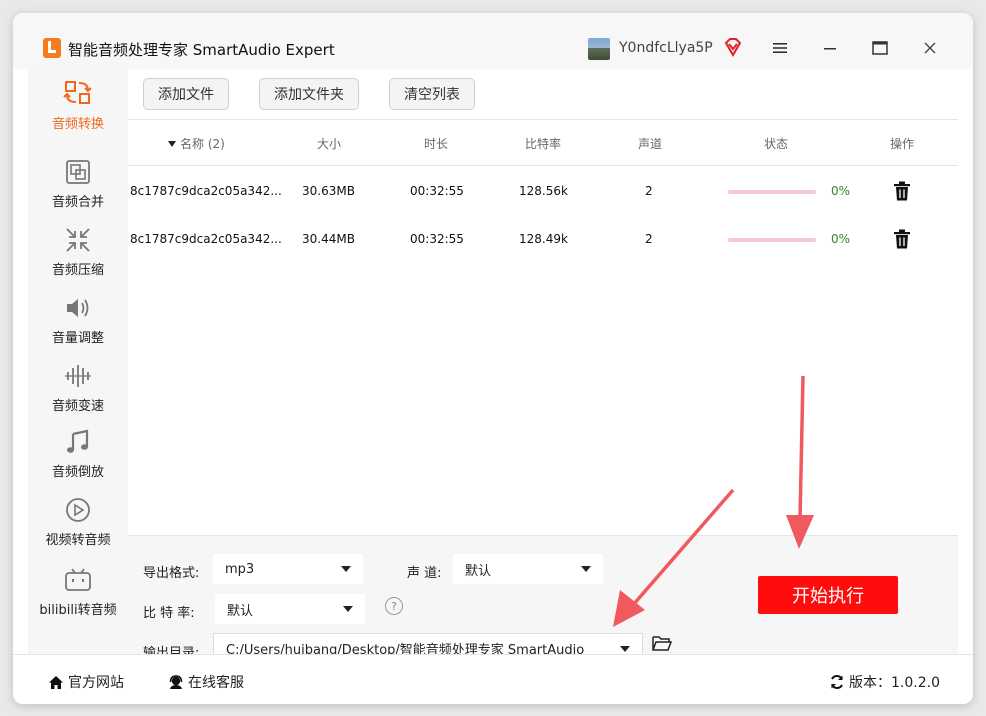  I want to click on clear-list-button: 清空列表, so click(432, 94).